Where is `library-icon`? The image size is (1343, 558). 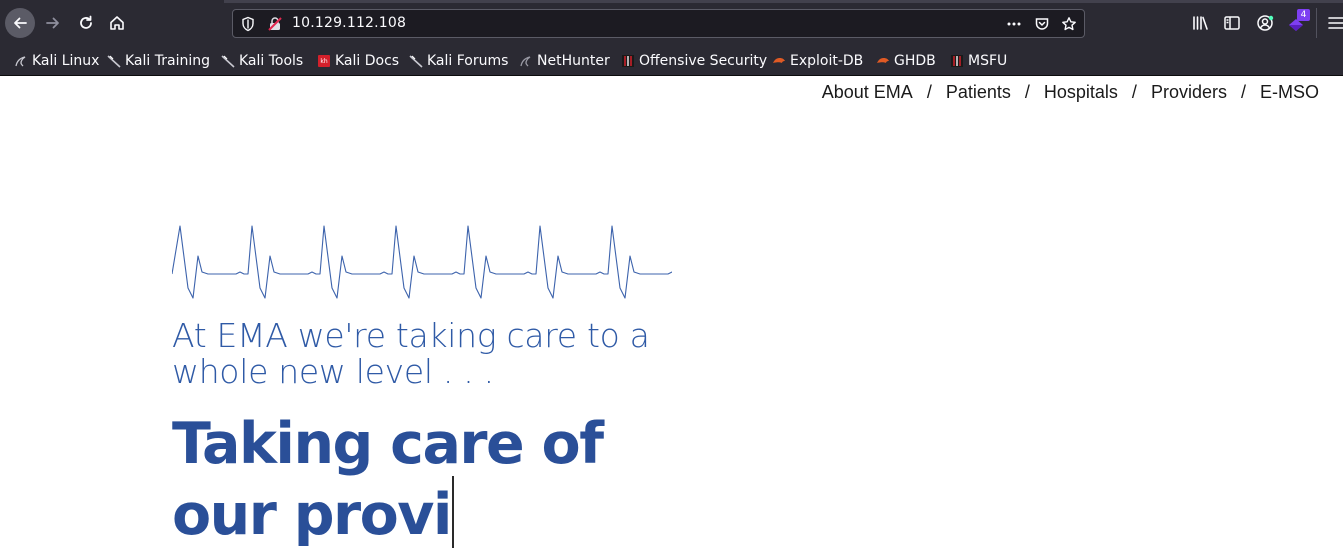
library-icon is located at coordinates (1200, 23).